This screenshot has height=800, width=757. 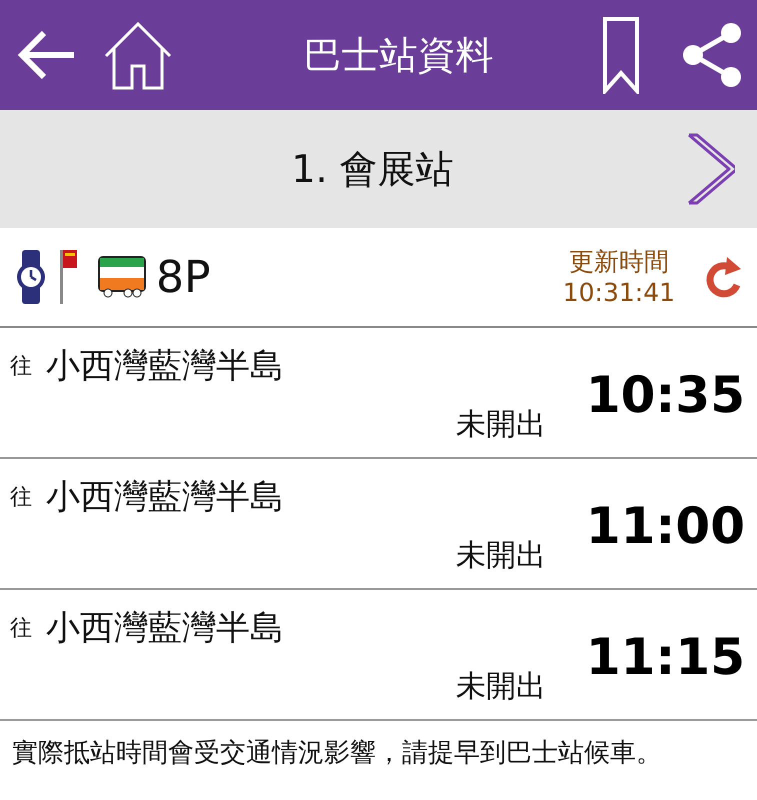 What do you see at coordinates (372, 169) in the screenshot?
I see `station-name: 1. 會展站` at bounding box center [372, 169].